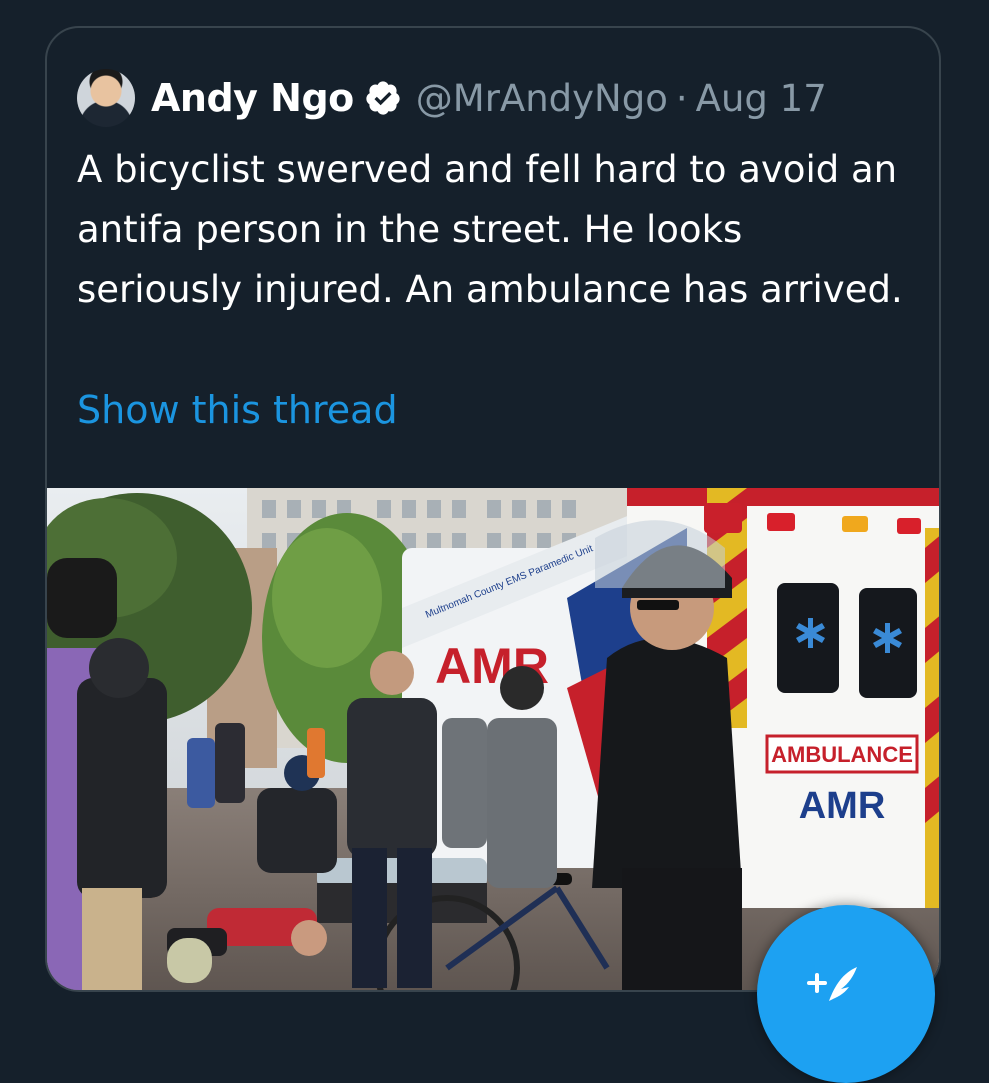 The width and height of the screenshot is (989, 1083). Describe the element at coordinates (761, 98) in the screenshot. I see `tweet-date: Aug 17` at that location.